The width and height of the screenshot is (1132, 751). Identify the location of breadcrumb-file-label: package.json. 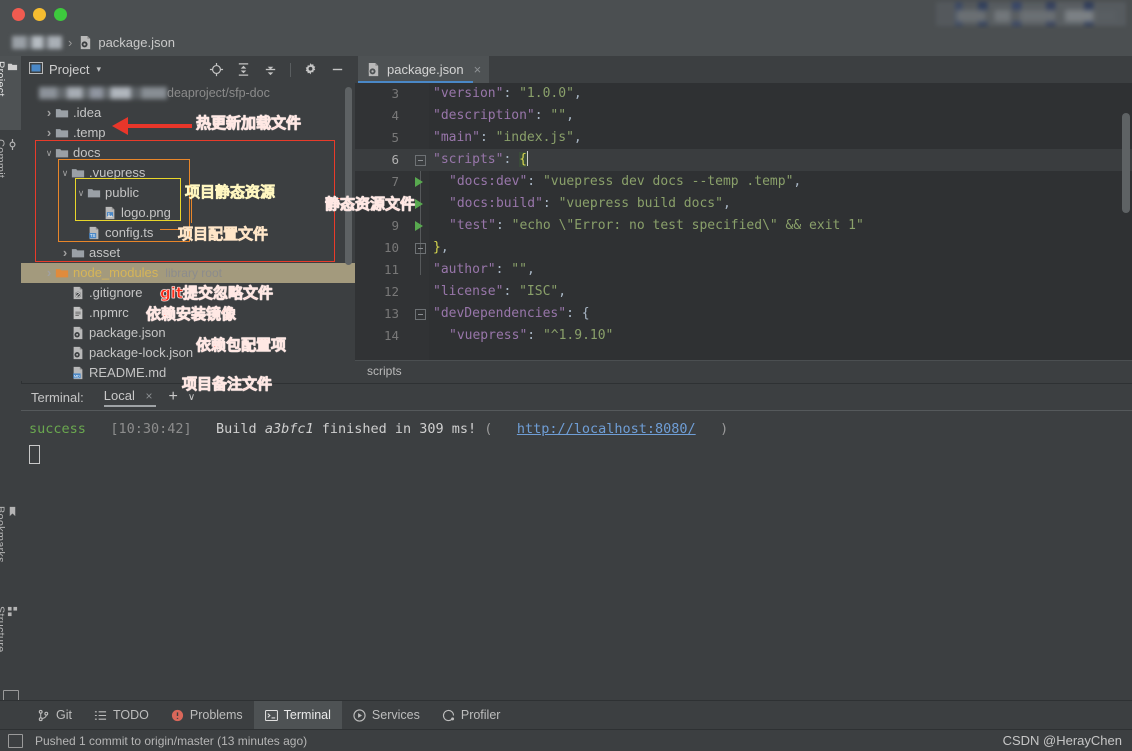
(136, 42).